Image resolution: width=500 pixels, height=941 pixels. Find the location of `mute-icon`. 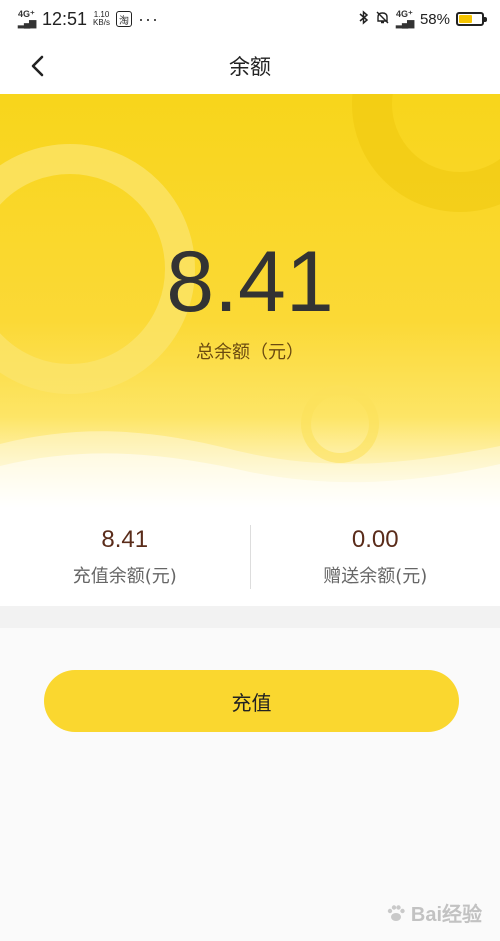

mute-icon is located at coordinates (382, 19).